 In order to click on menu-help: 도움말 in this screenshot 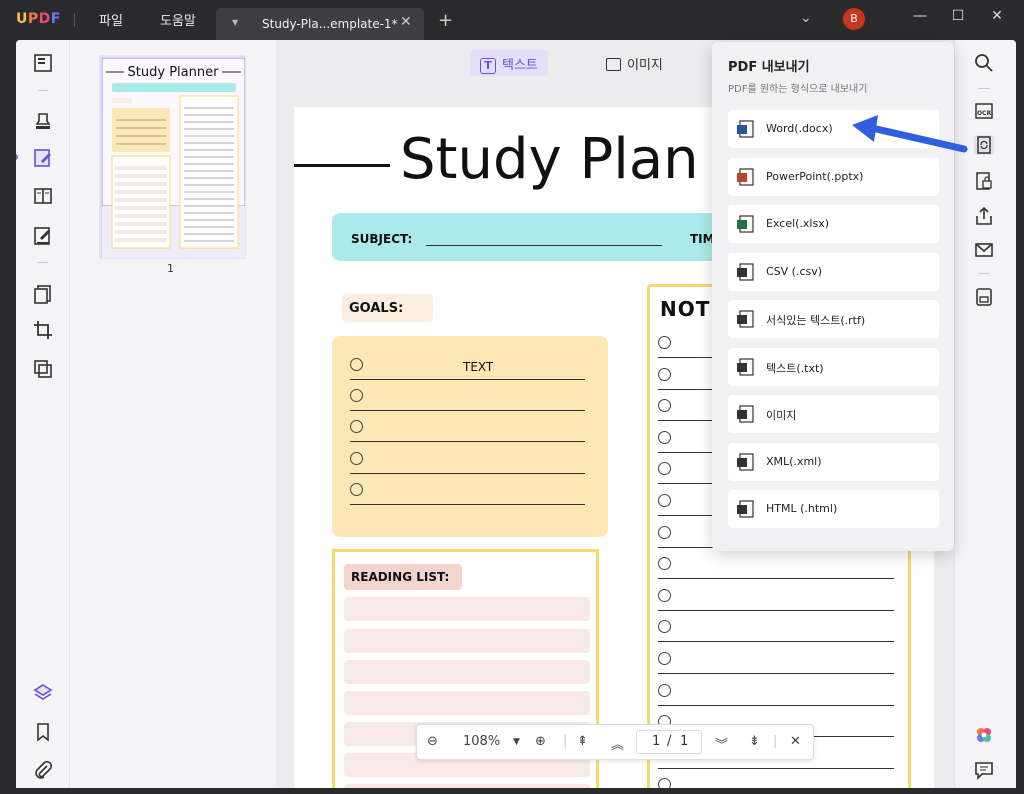, I will do `click(178, 19)`.